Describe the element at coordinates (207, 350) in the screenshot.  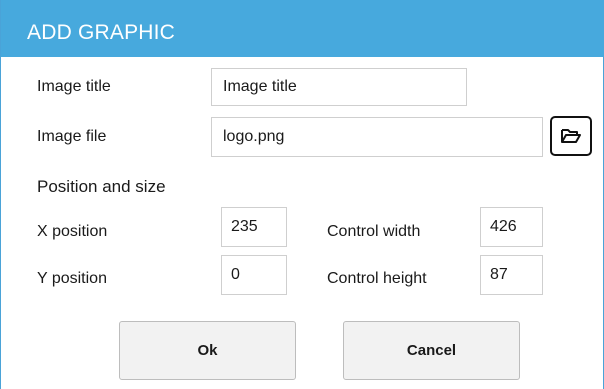
I see `ok-button: Ok` at that location.